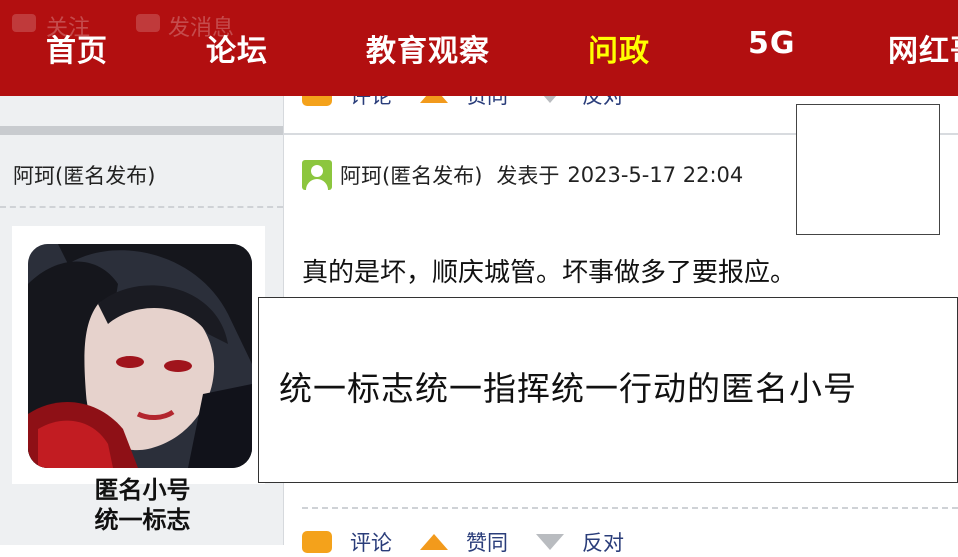 The width and height of the screenshot is (958, 557). What do you see at coordinates (434, 542) in the screenshot?
I see `arrow-up-icon` at bounding box center [434, 542].